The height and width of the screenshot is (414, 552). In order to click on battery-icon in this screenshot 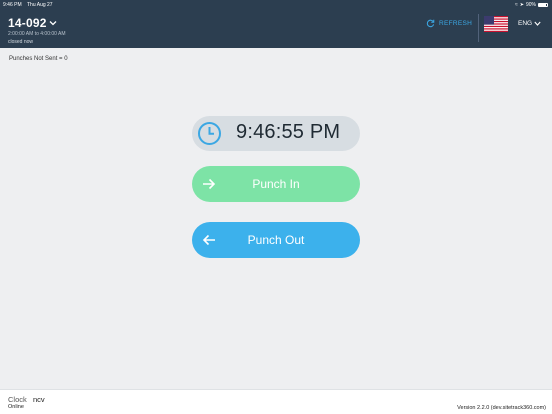, I will do `click(543, 5)`.